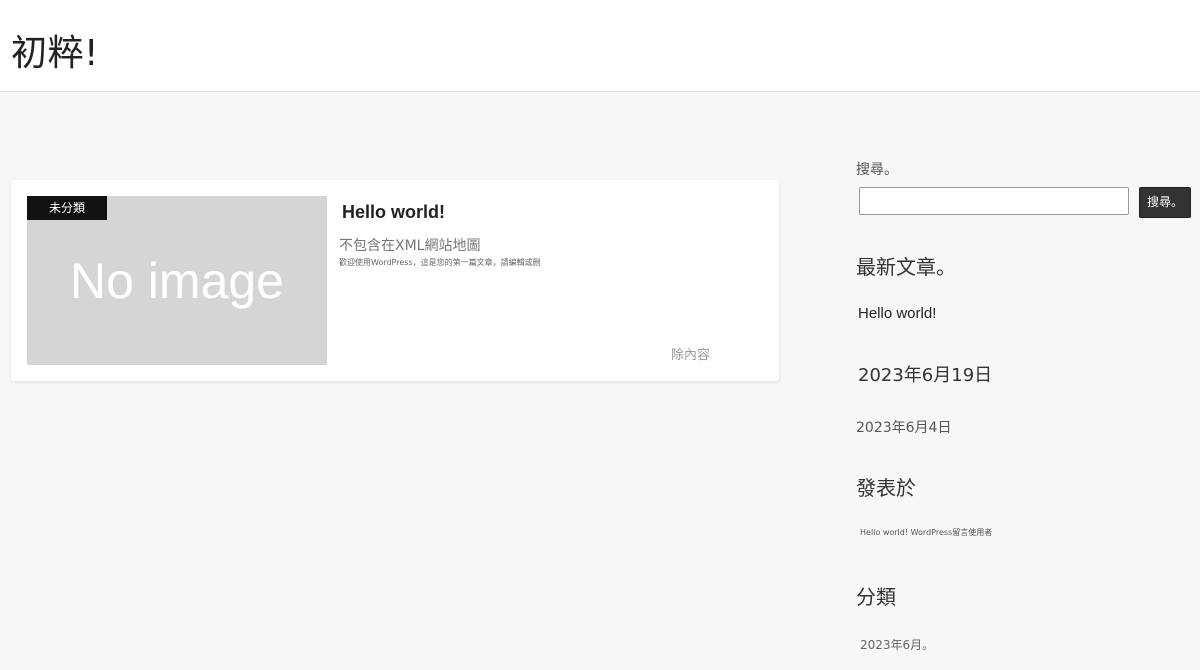 This screenshot has height=670, width=1200. What do you see at coordinates (877, 170) in the screenshot?
I see `search-label: 搜尋。` at bounding box center [877, 170].